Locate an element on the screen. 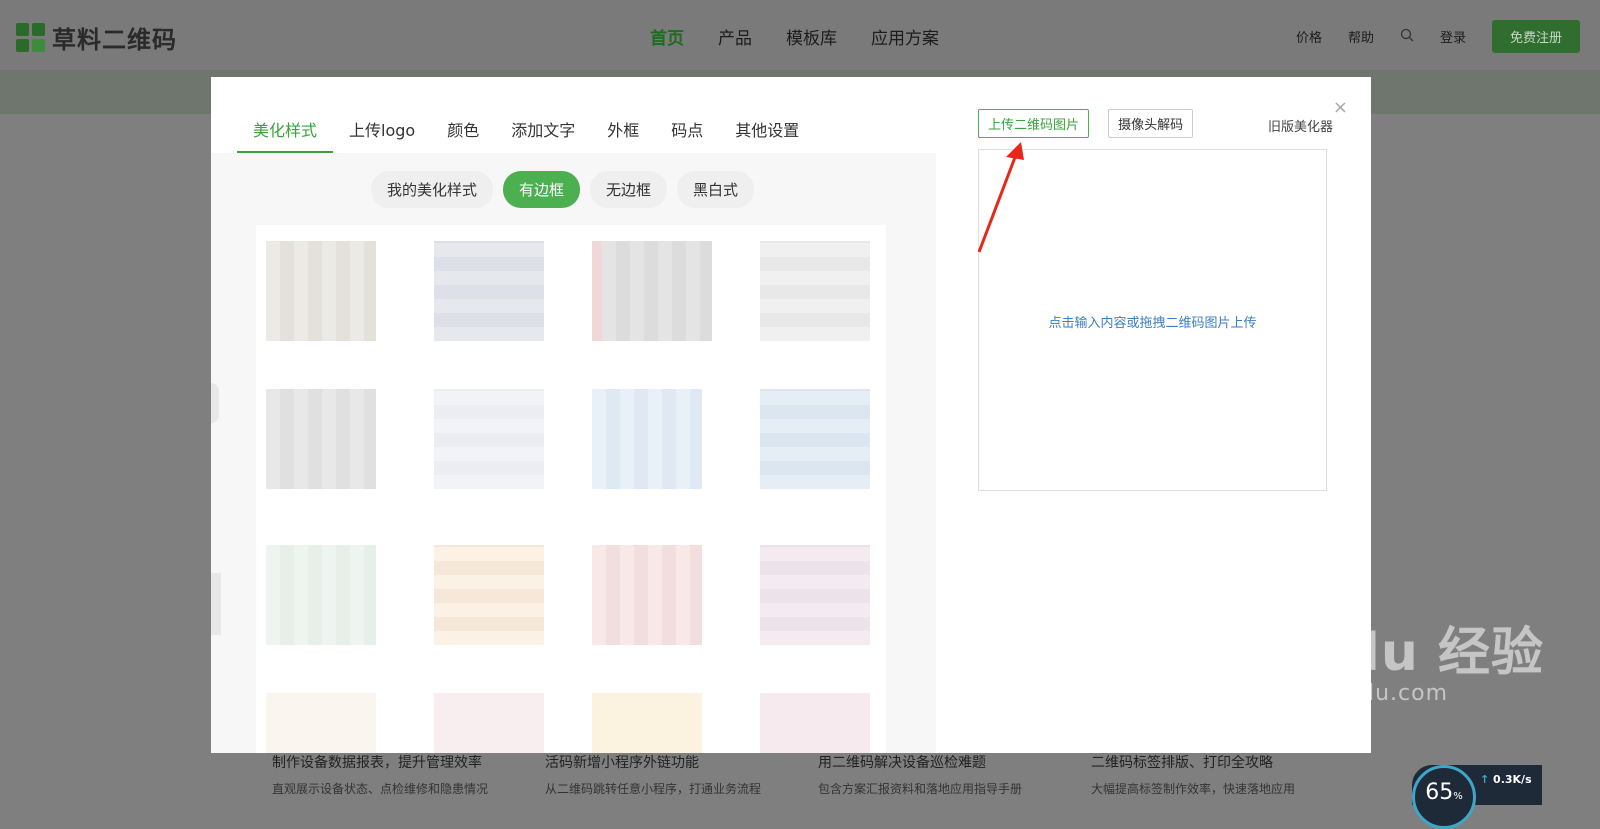  subtab-with-frame: 有边框 is located at coordinates (542, 189).